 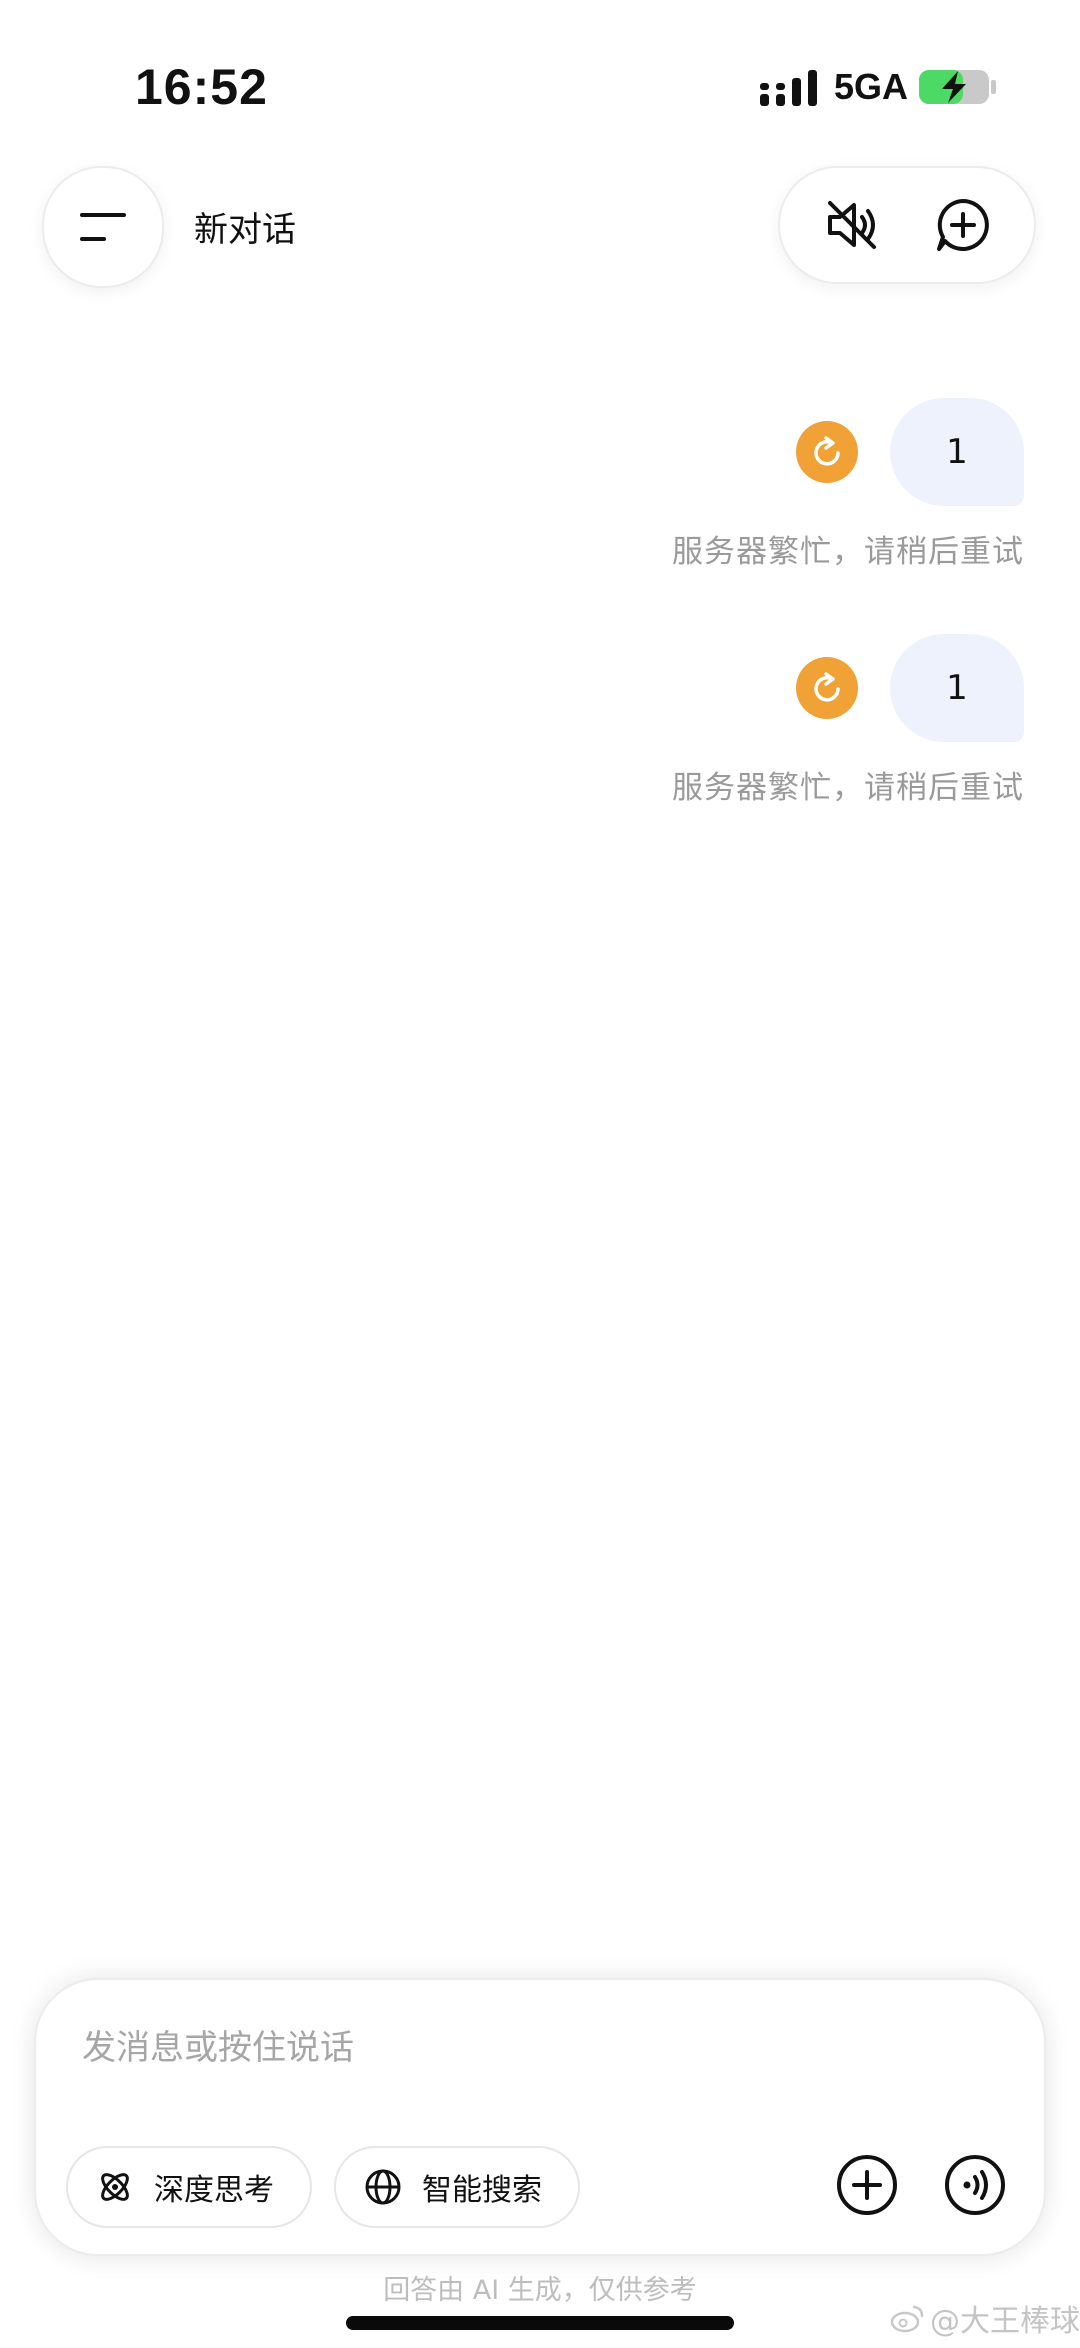 What do you see at coordinates (214, 2190) in the screenshot?
I see `deep-think-label: 深度思考` at bounding box center [214, 2190].